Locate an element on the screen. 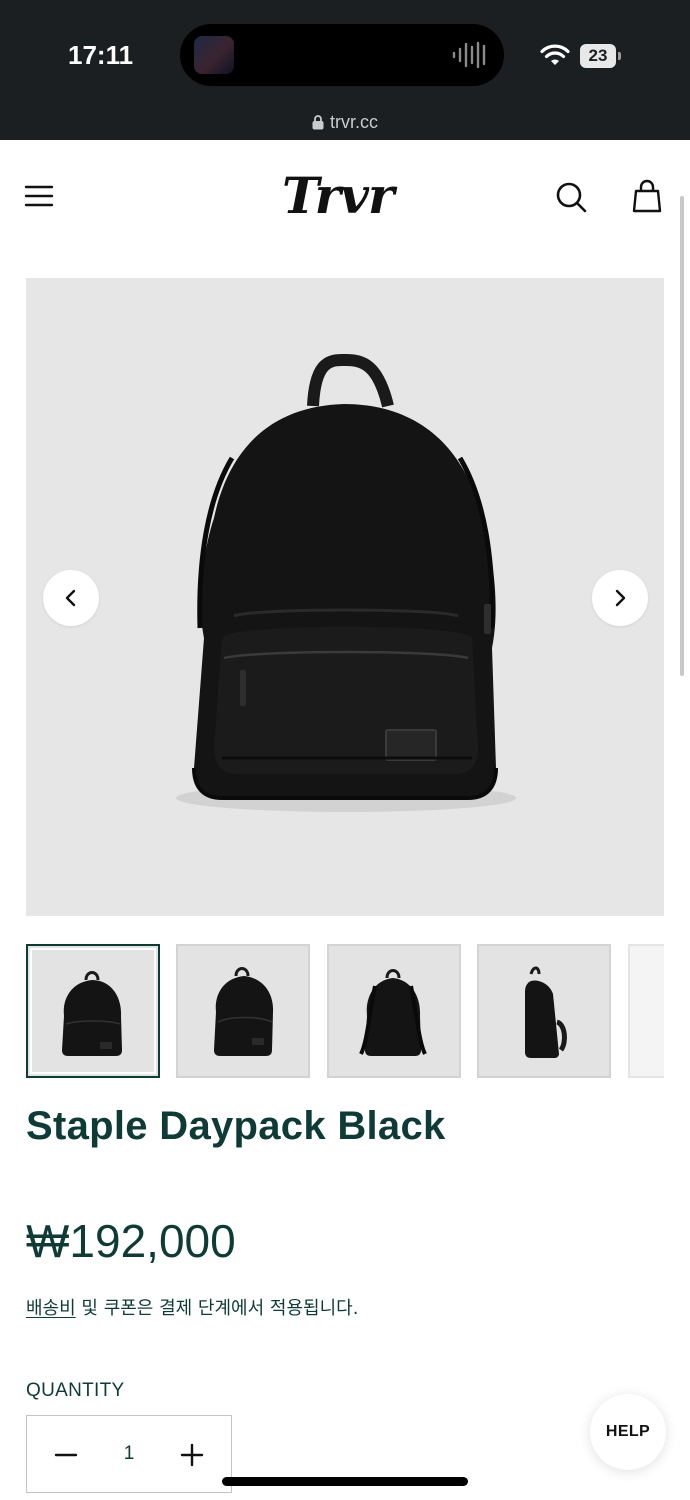 The height and width of the screenshot is (1500, 690). chevron-right-icon is located at coordinates (620, 598).